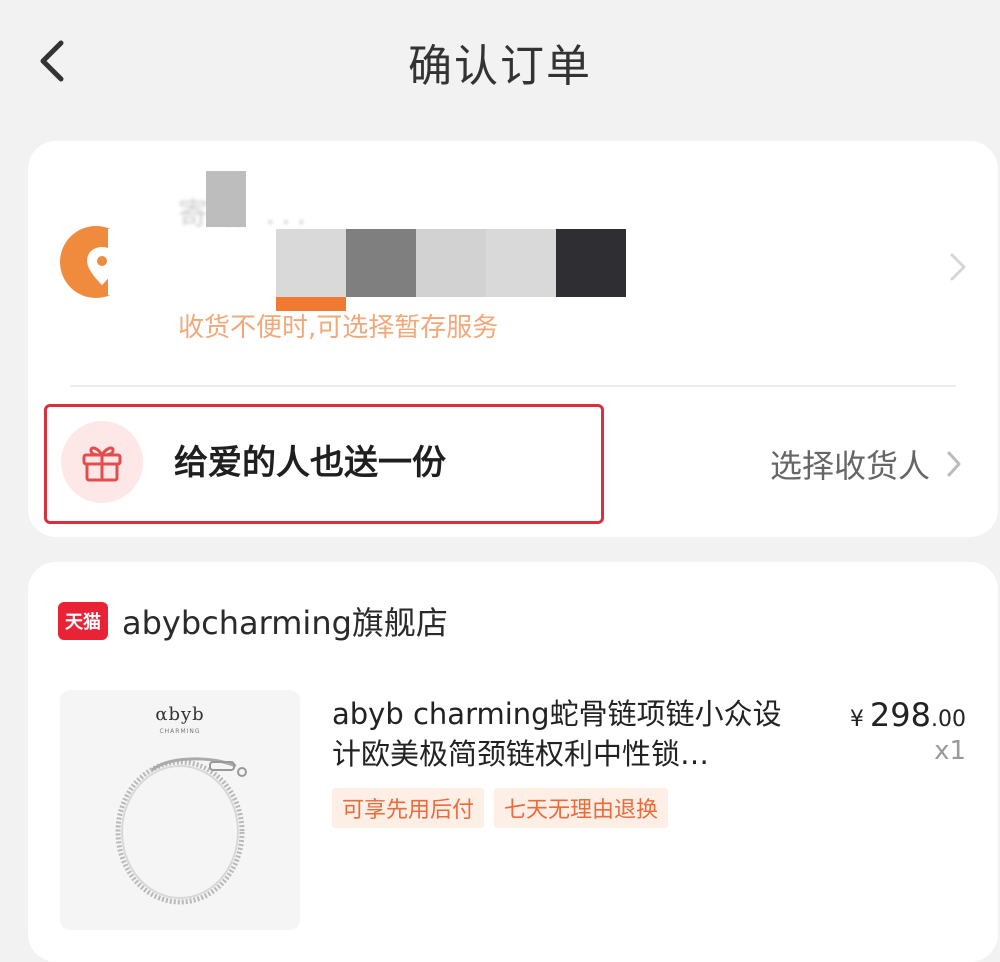 The image size is (1000, 962). What do you see at coordinates (408, 808) in the screenshot?
I see `tag-pay-later: 可享先用后付` at bounding box center [408, 808].